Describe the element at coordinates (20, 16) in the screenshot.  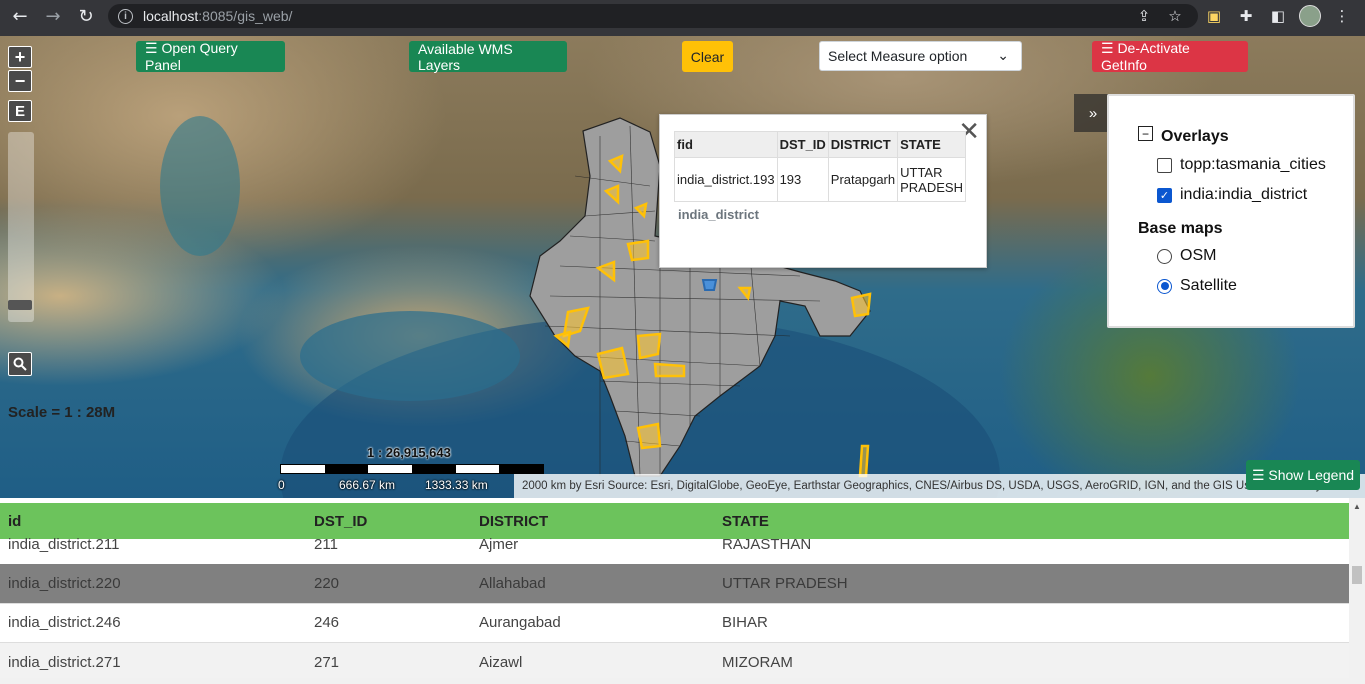
I see `back-icon: ←` at that location.